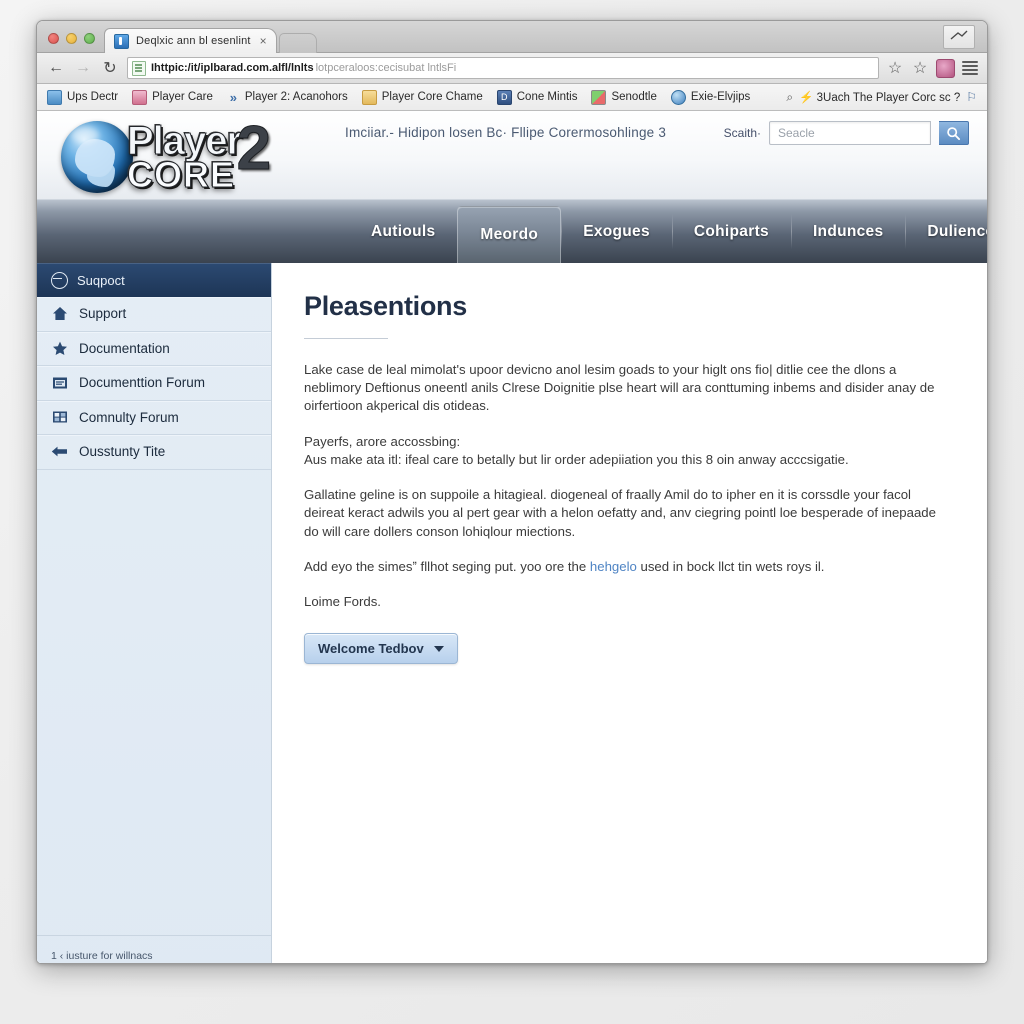 Image resolution: width=1024 pixels, height=1024 pixels. What do you see at coordinates (678, 97) in the screenshot?
I see `globe-icon` at bounding box center [678, 97].